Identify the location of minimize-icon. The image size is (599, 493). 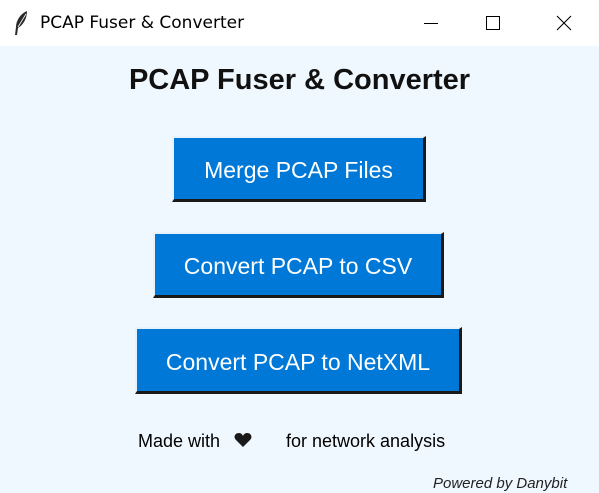
(431, 23).